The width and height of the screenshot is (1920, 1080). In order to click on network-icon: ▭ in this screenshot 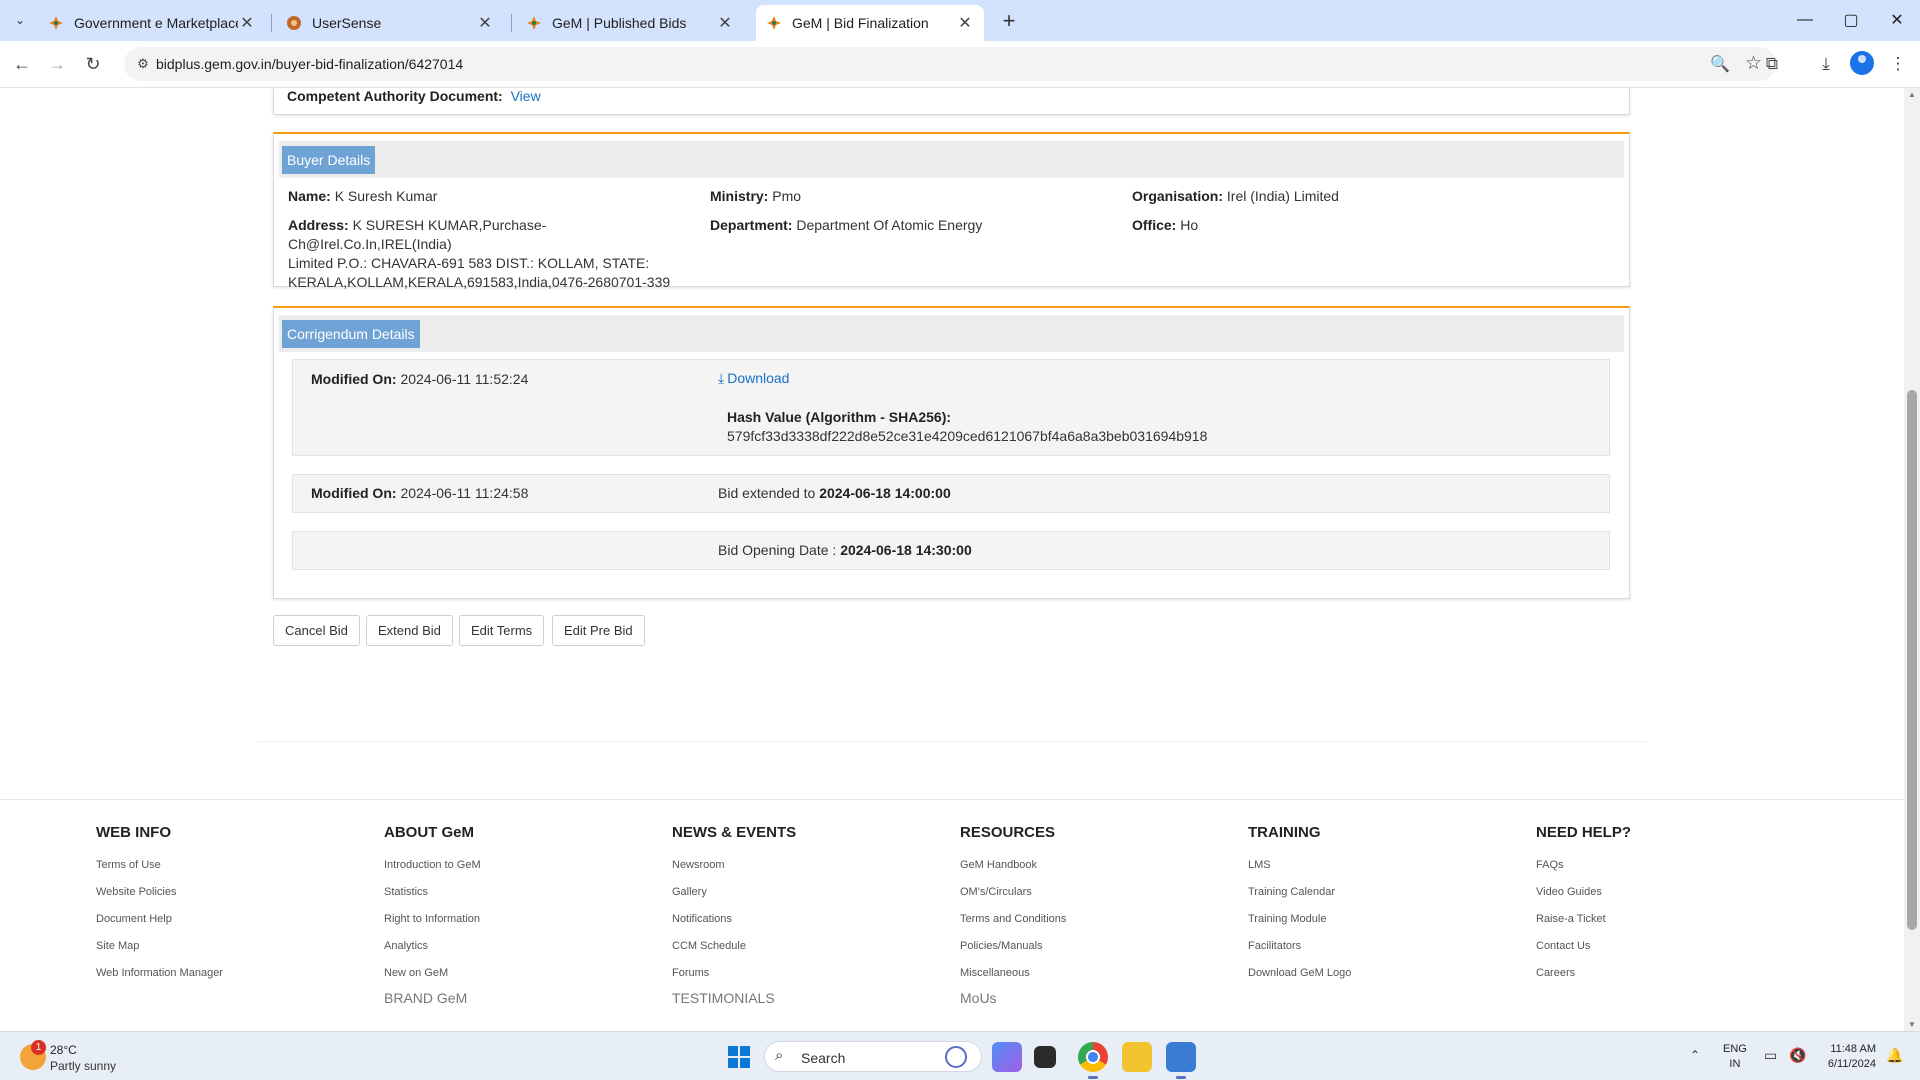, I will do `click(1770, 1055)`.